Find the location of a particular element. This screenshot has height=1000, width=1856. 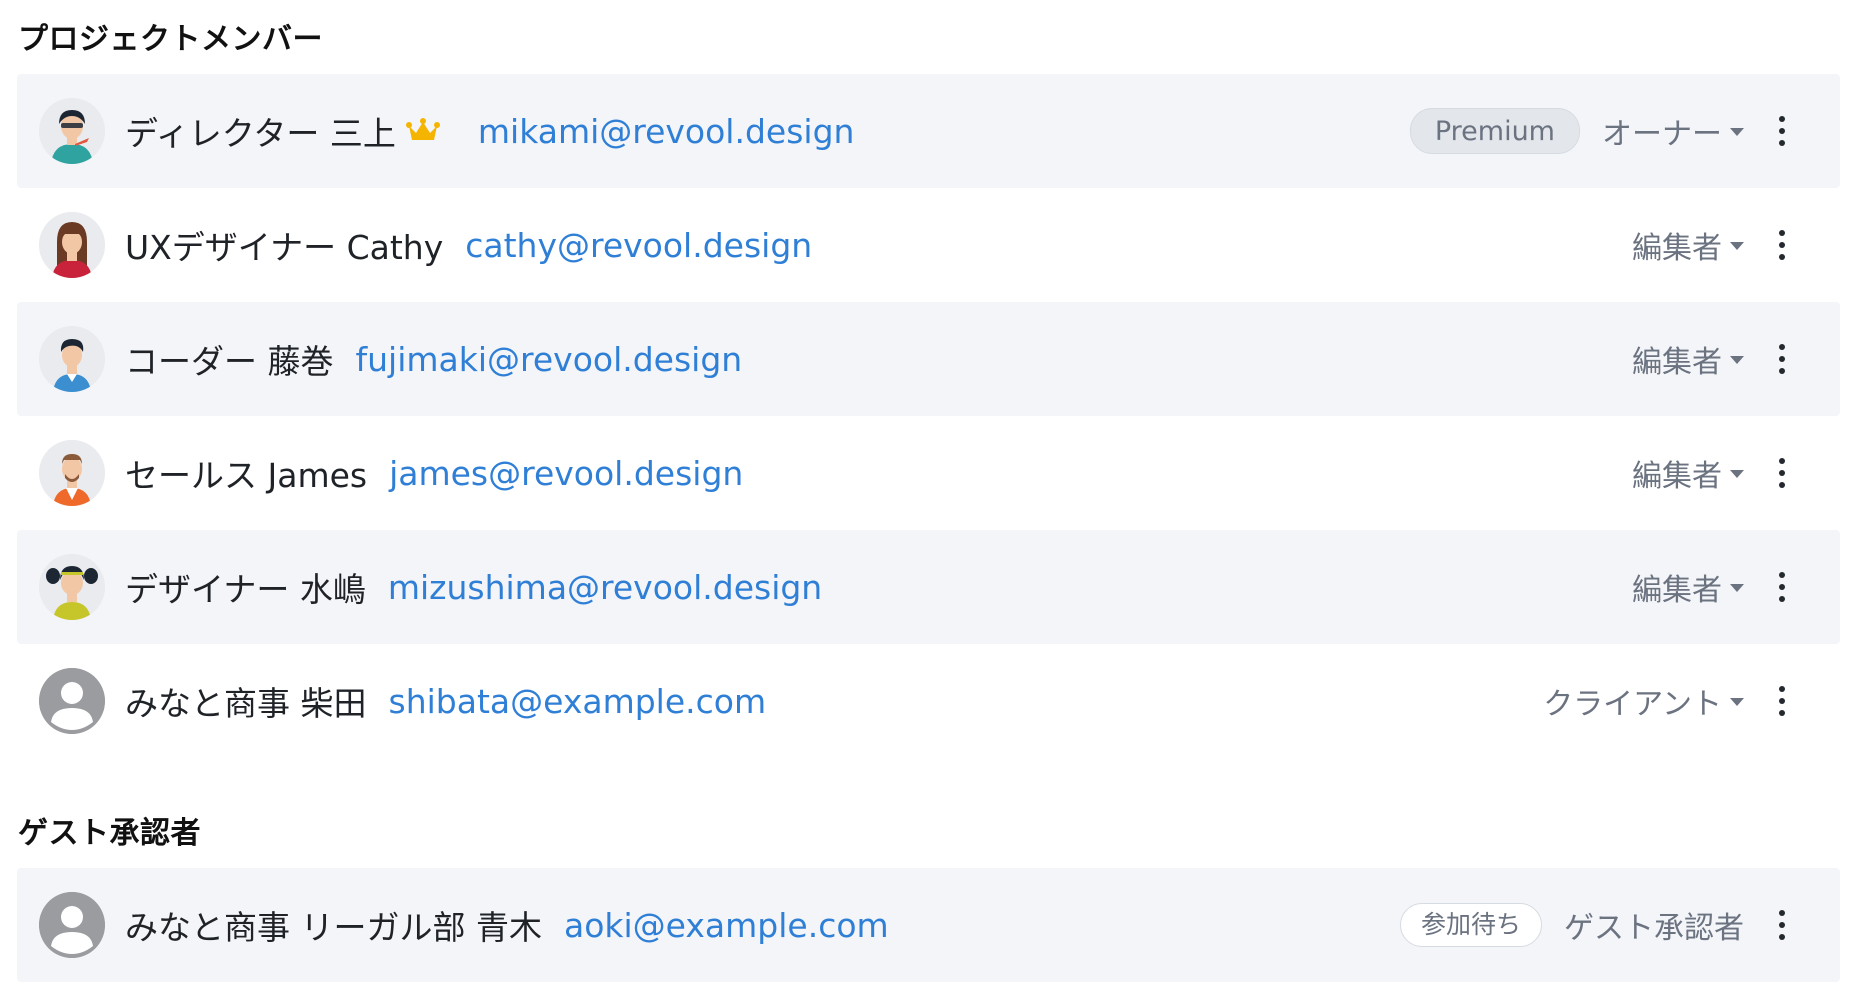

pending-badge: 参加待ち is located at coordinates (1470, 925).